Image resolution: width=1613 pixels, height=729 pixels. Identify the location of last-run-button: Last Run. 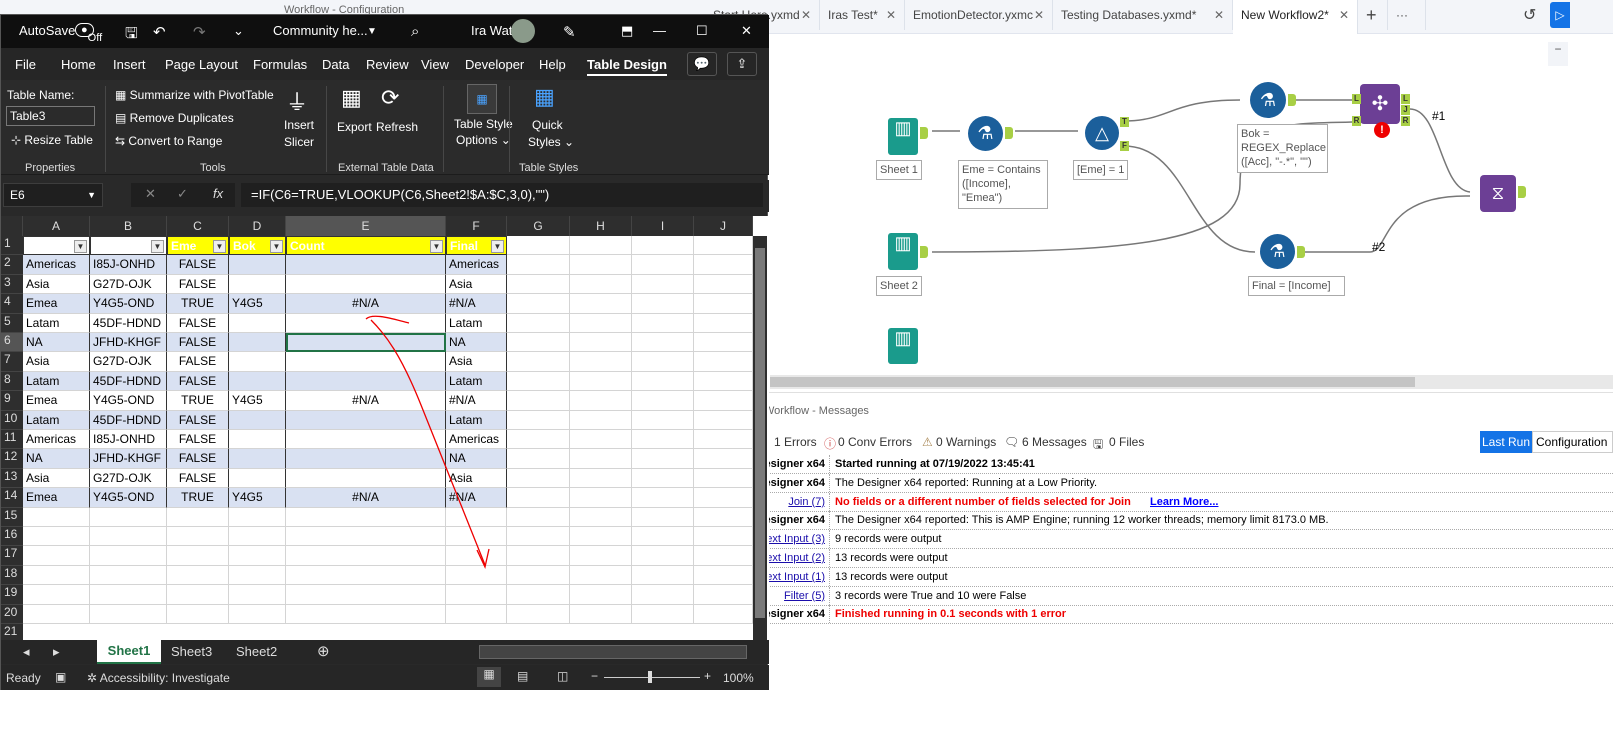
(1506, 442).